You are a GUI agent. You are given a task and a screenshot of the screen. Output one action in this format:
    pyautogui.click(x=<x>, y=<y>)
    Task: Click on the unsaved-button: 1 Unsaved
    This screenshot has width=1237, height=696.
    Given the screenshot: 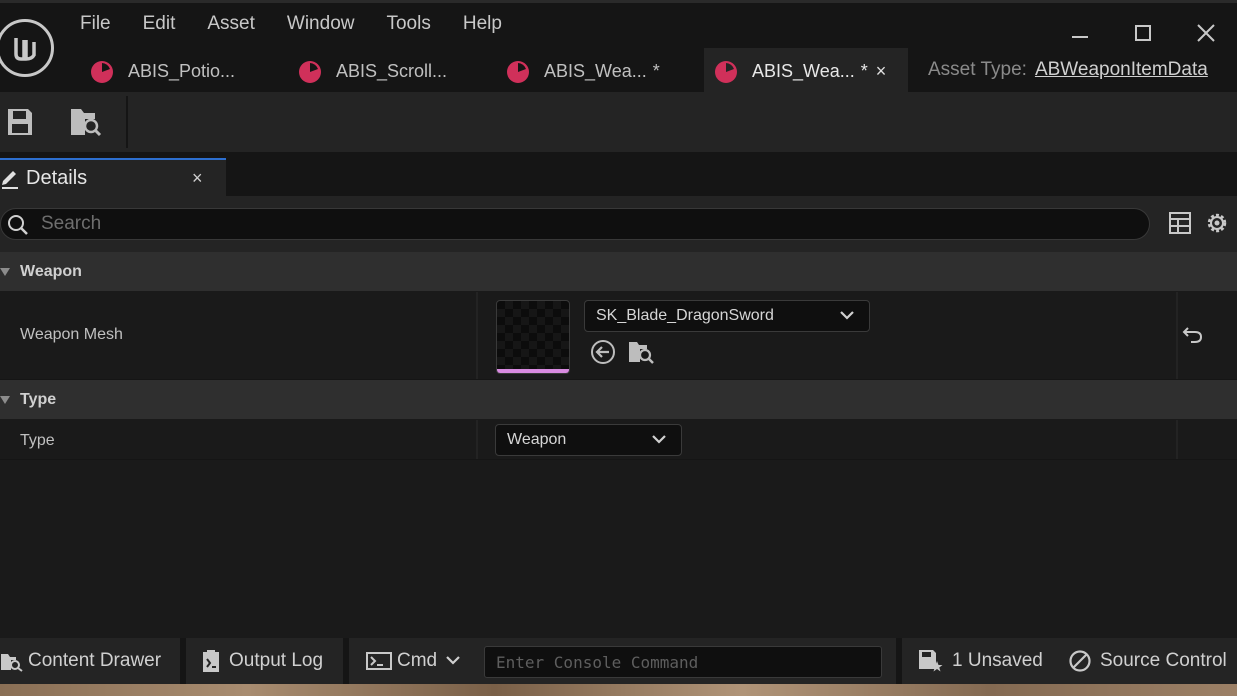 What is the action you would take?
    pyautogui.click(x=980, y=661)
    